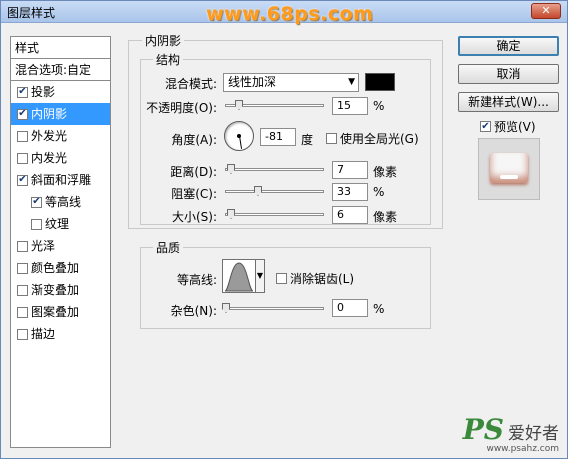 This screenshot has height=459, width=568. What do you see at coordinates (194, 194) in the screenshot?
I see `choke-label: 阻塞(C):` at bounding box center [194, 194].